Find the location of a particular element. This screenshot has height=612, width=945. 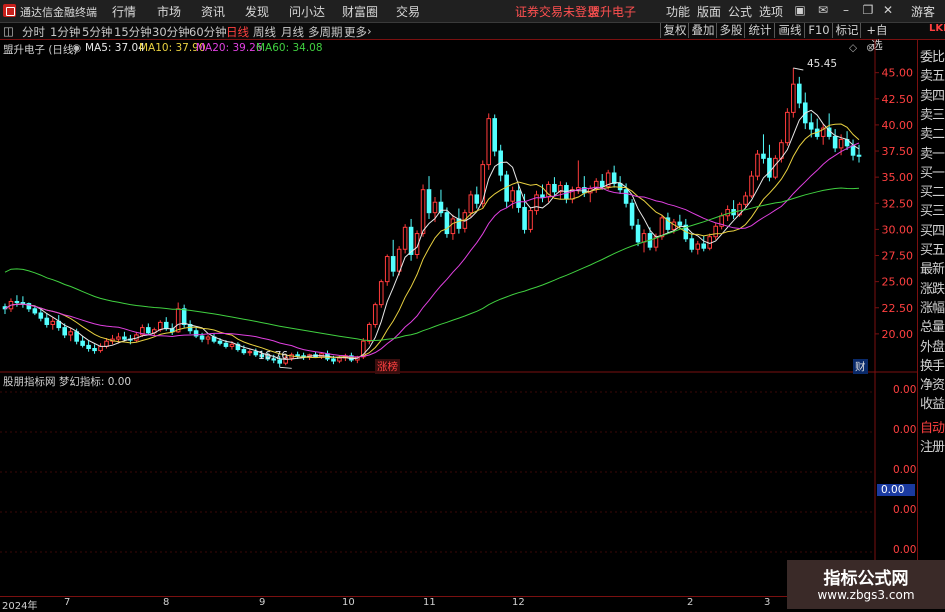

restore-icon: ❐ is located at coordinates (868, 10).